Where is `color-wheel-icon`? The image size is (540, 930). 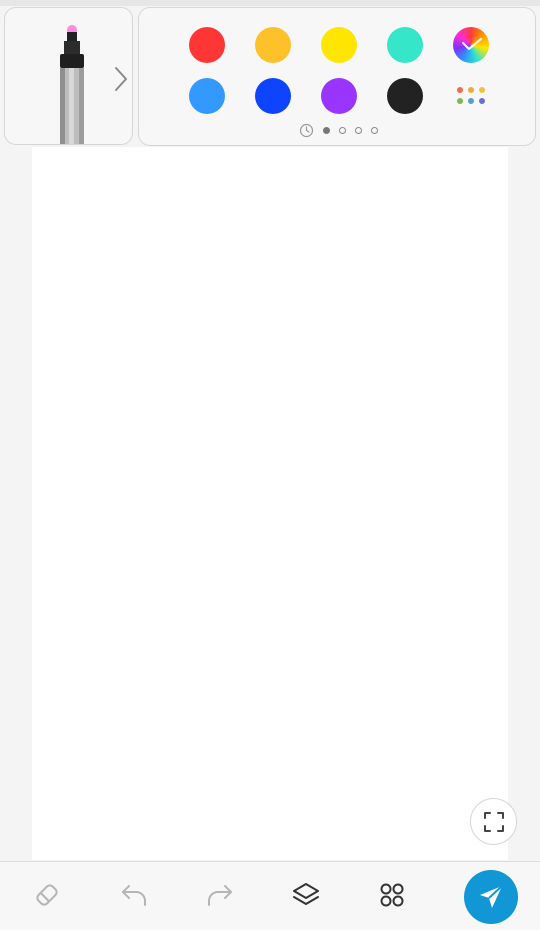 color-wheel-icon is located at coordinates (472, 44).